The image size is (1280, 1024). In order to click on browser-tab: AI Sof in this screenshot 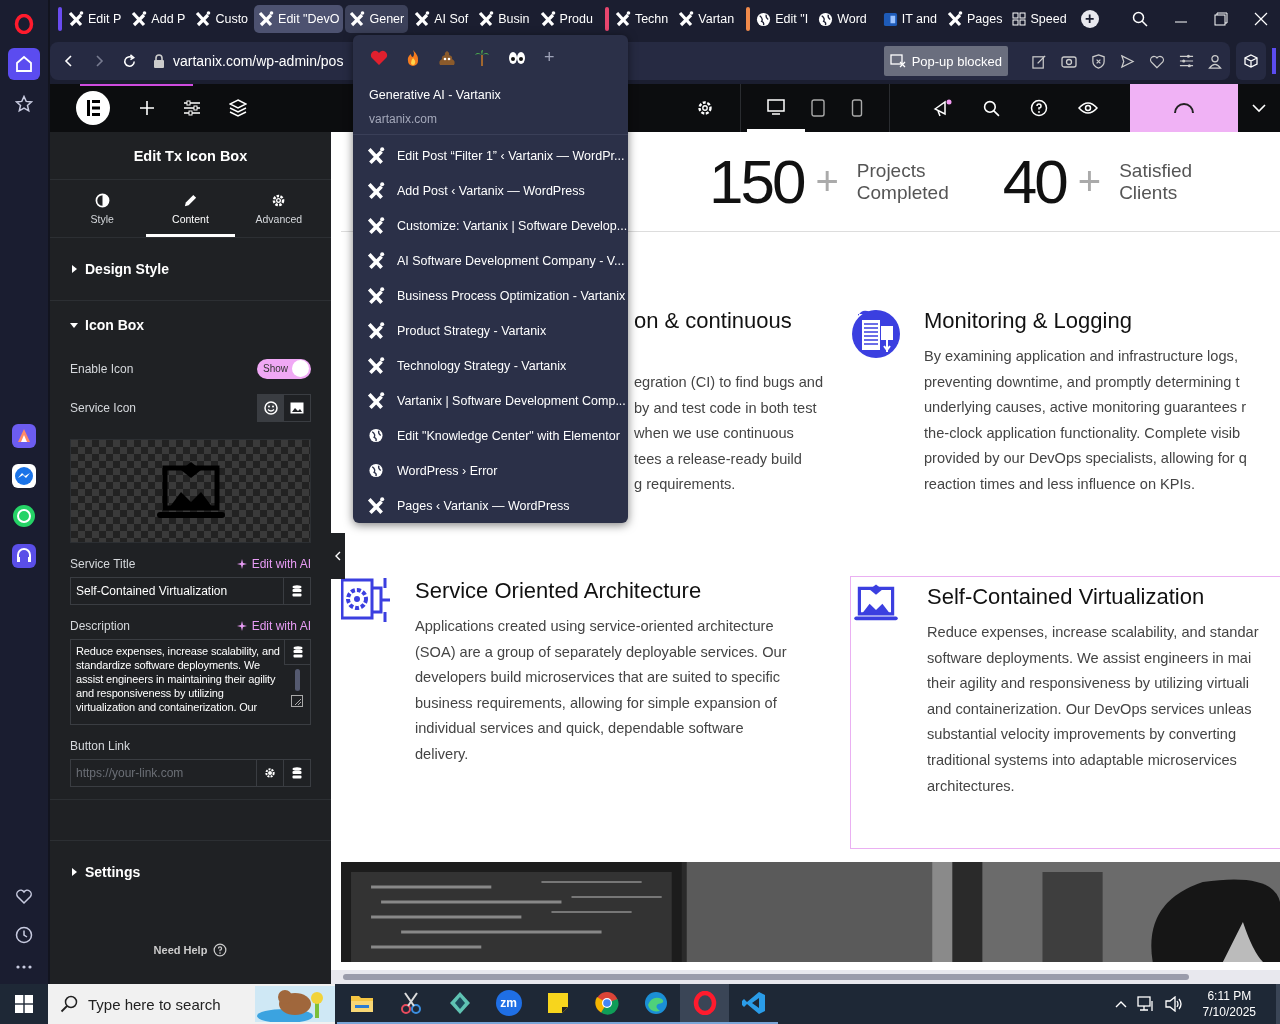, I will do `click(441, 19)`.